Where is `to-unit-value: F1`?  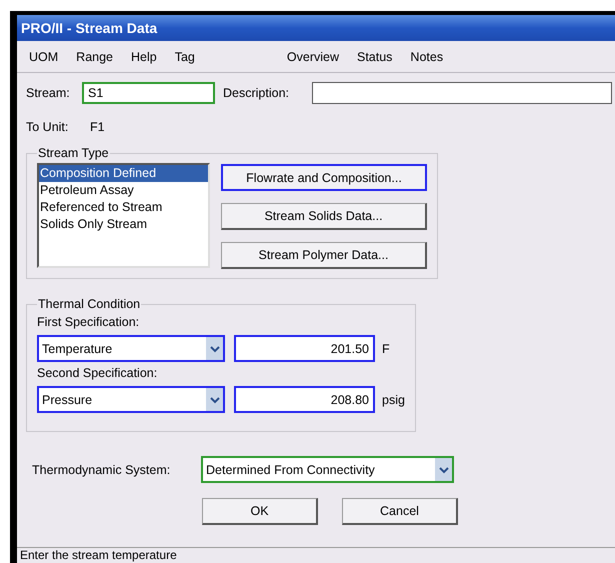
to-unit-value: F1 is located at coordinates (97, 127).